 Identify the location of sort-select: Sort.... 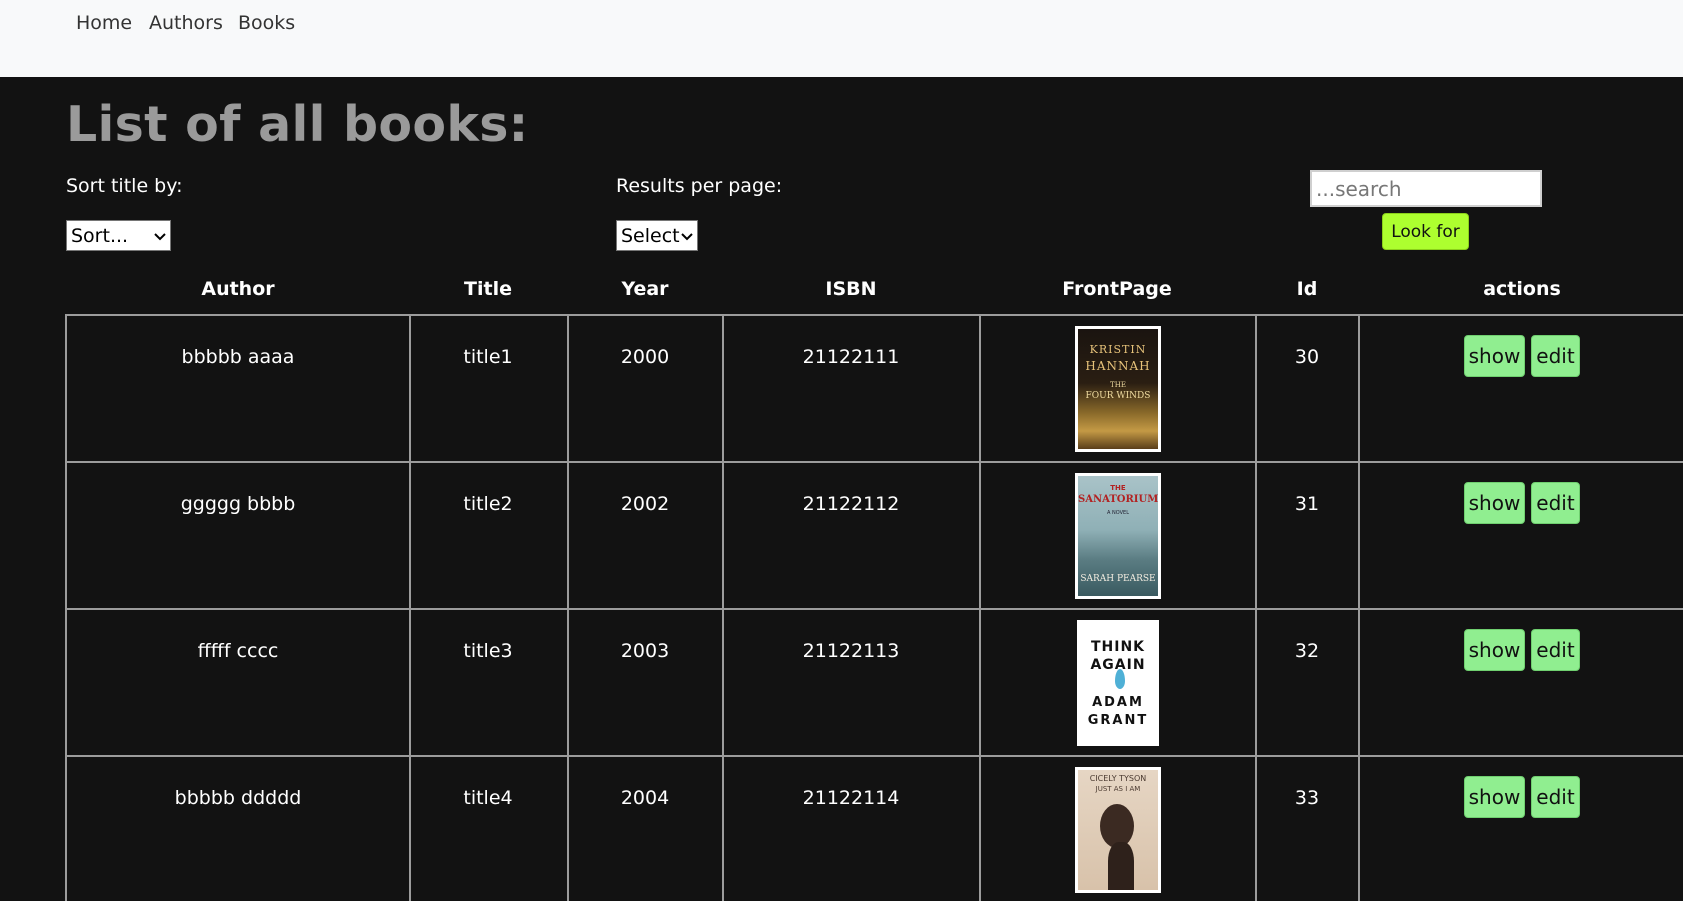
(118, 235).